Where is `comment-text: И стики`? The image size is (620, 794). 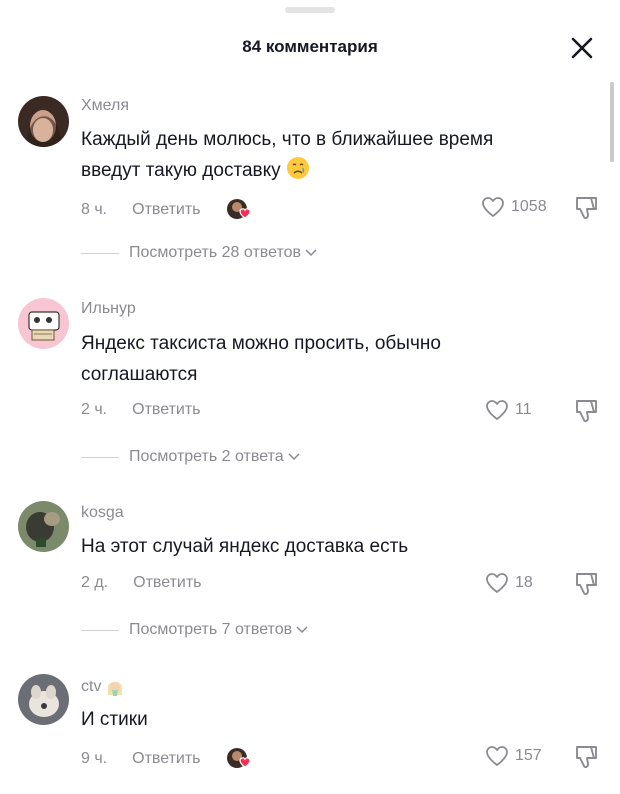 comment-text: И стики is located at coordinates (114, 719).